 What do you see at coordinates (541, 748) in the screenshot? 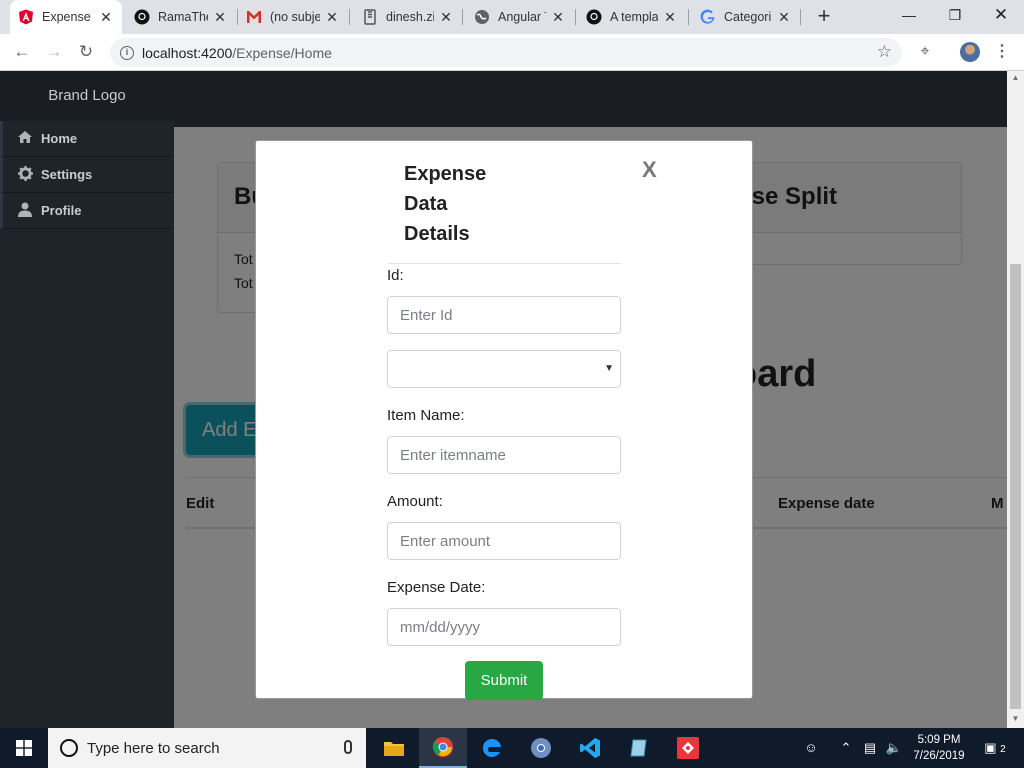
I see `chrome-icon` at bounding box center [541, 748].